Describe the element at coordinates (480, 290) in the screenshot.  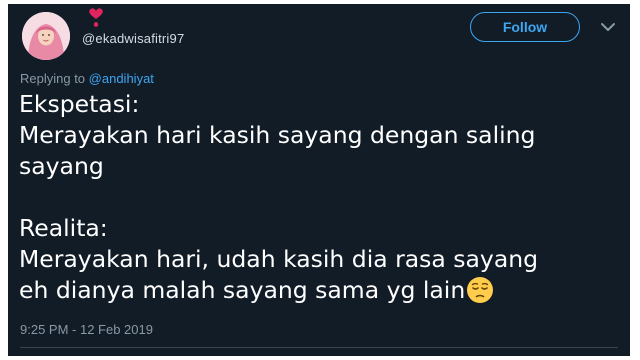
I see `pensive-face-emoji` at that location.